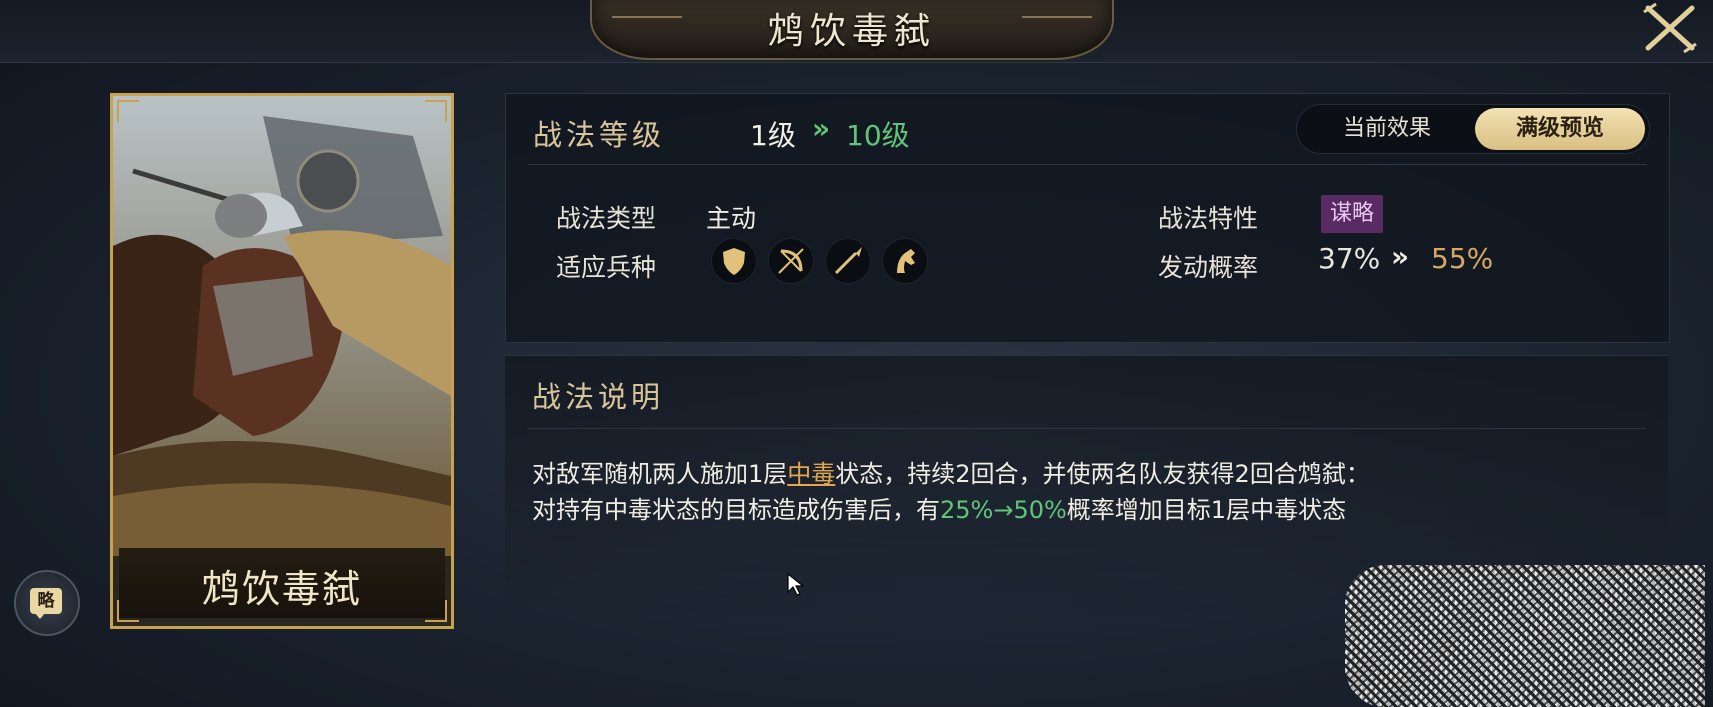 Image resolution: width=1713 pixels, height=707 pixels. I want to click on mouse-cursor-icon, so click(796, 584).